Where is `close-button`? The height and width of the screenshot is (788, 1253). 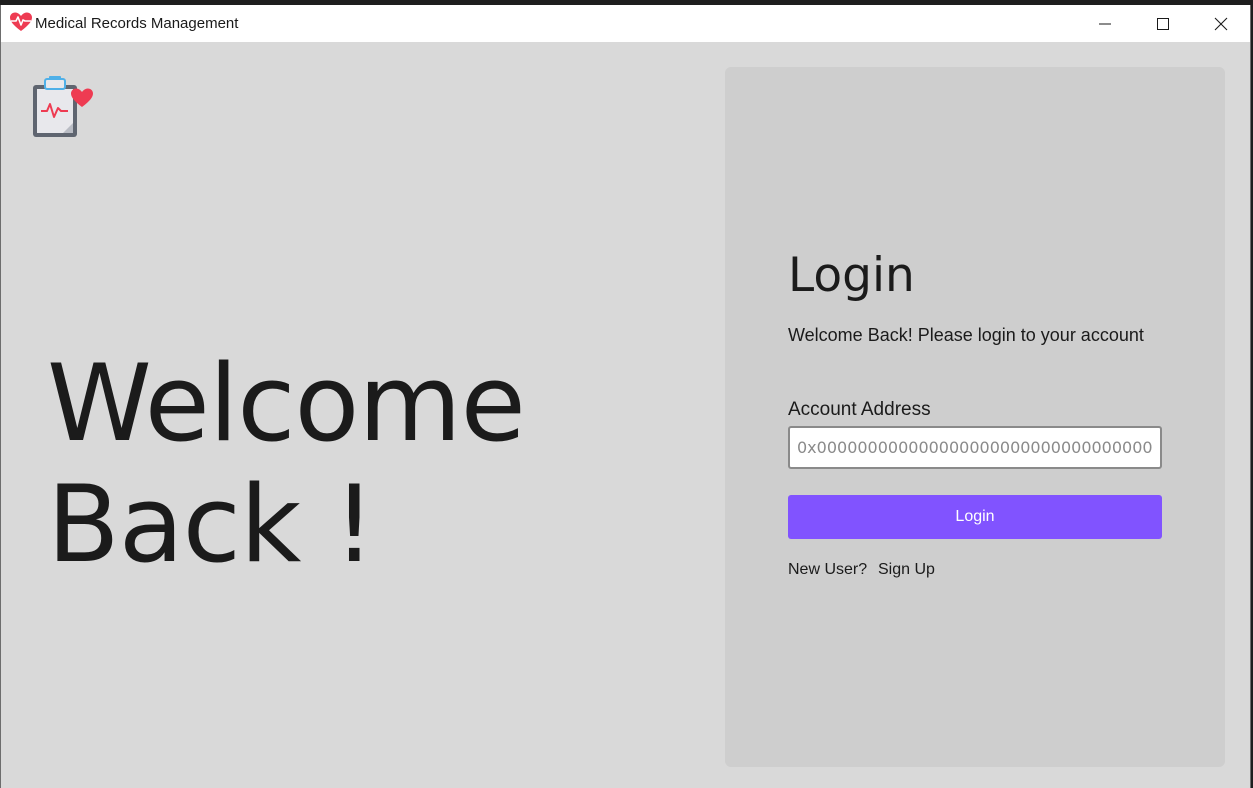
close-button is located at coordinates (1221, 23).